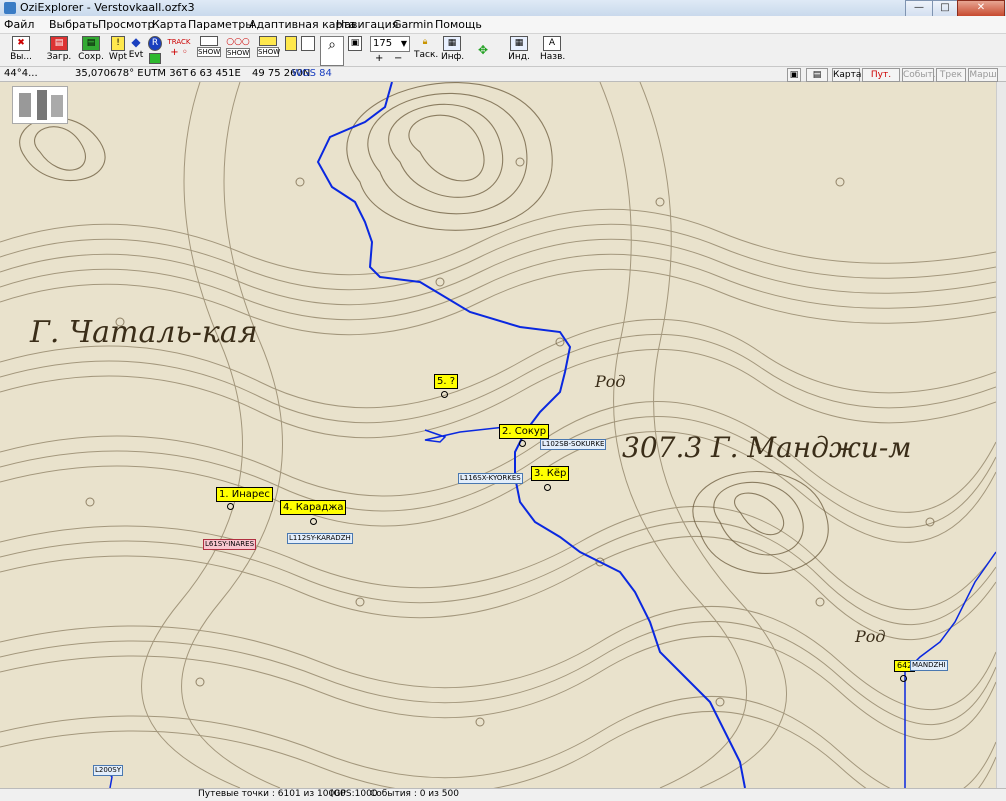 The height and width of the screenshot is (801, 1006). I want to click on zoom-in-icon: +, so click(379, 58).